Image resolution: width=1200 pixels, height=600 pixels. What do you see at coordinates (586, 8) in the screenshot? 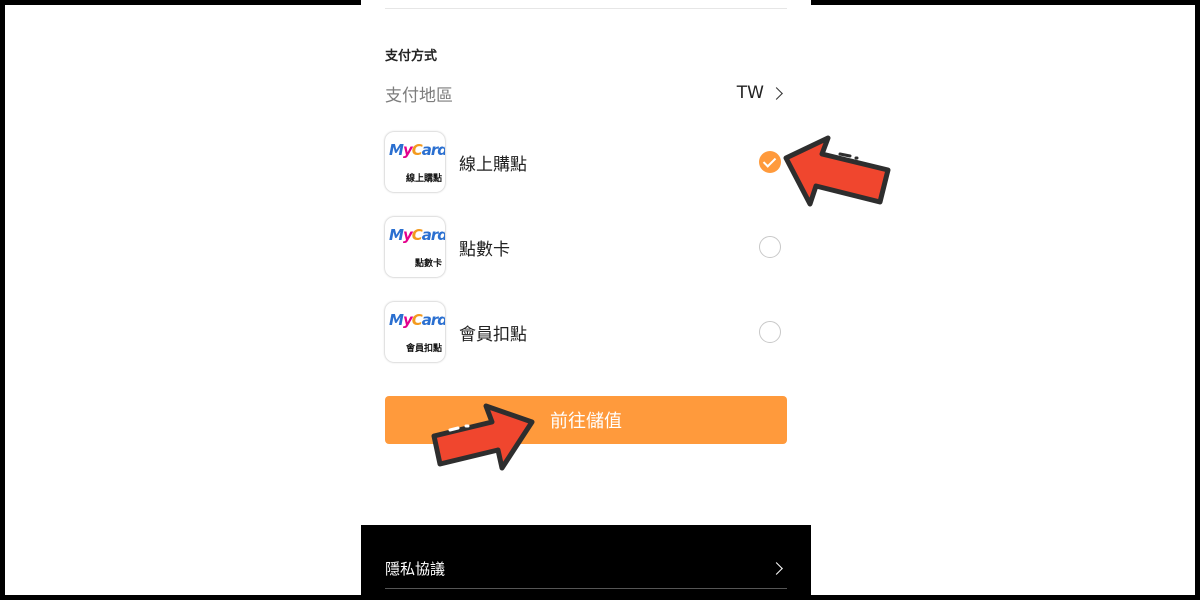
I see `top-divider` at bounding box center [586, 8].